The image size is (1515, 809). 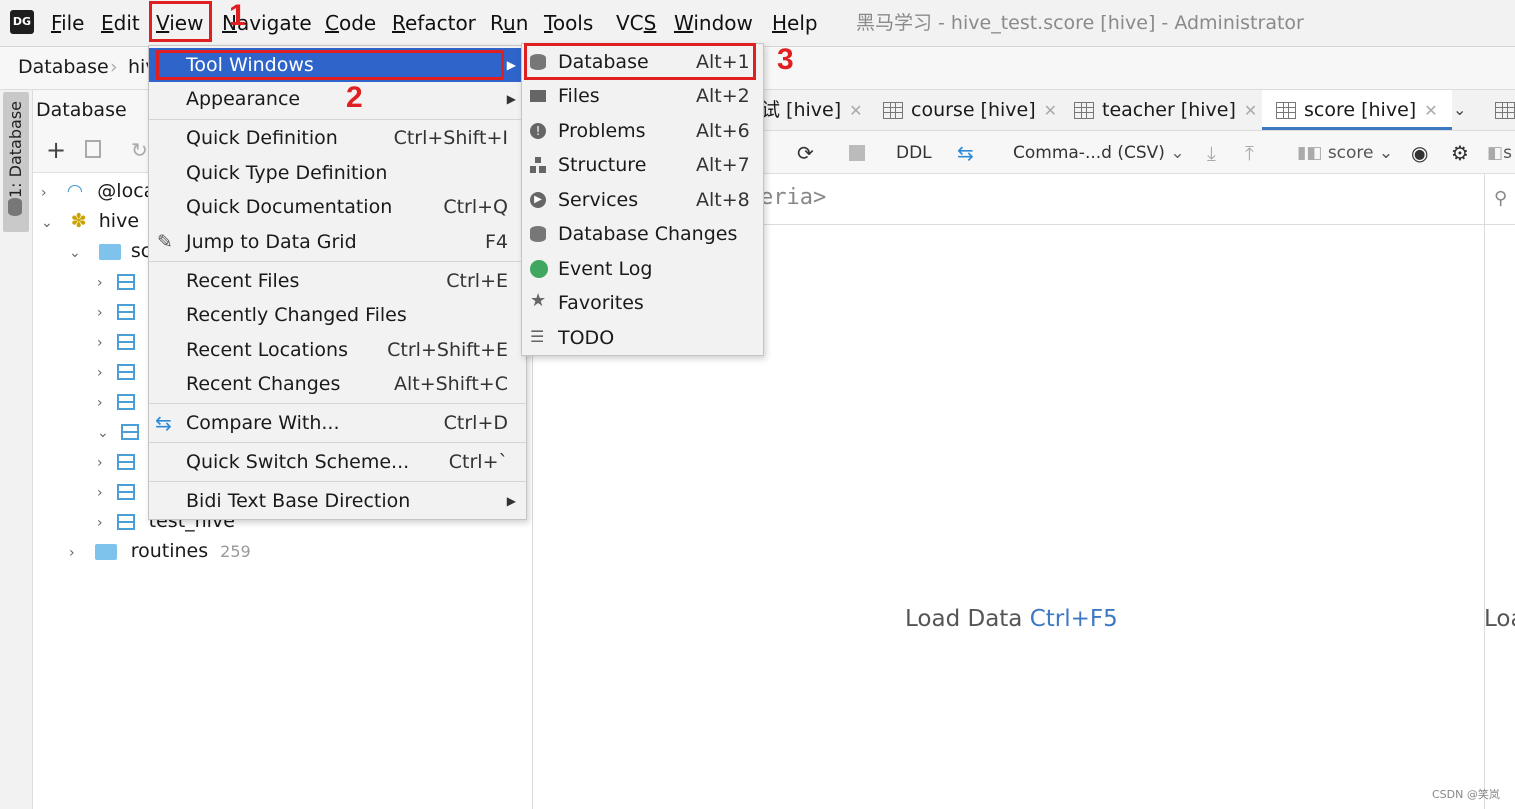 What do you see at coordinates (636, 23) in the screenshot?
I see `menu-vcs: VCS` at bounding box center [636, 23].